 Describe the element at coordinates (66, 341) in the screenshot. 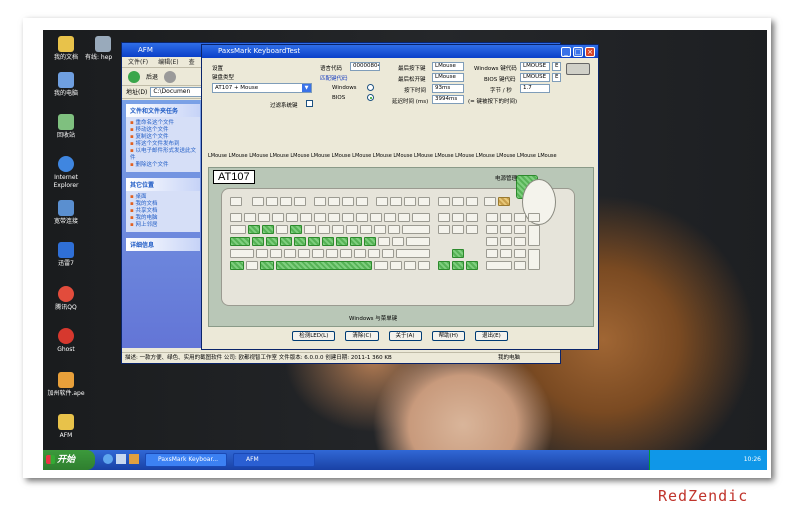

I see `desktop-icon-ghost: Ghost` at that location.